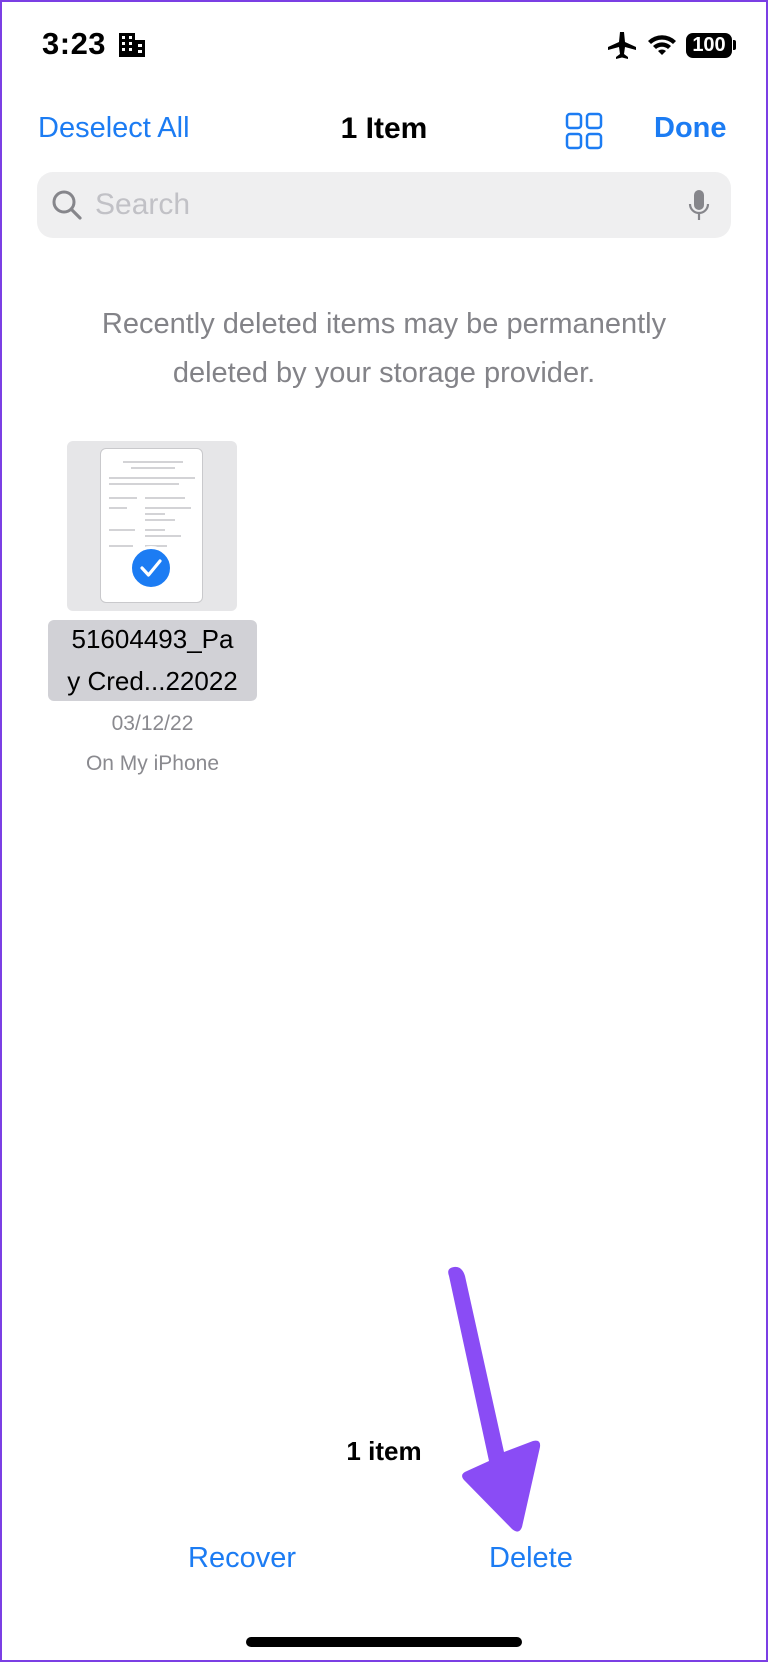 The height and width of the screenshot is (1662, 768). Describe the element at coordinates (384, 1451) in the screenshot. I see `selection-count: 1 item` at that location.